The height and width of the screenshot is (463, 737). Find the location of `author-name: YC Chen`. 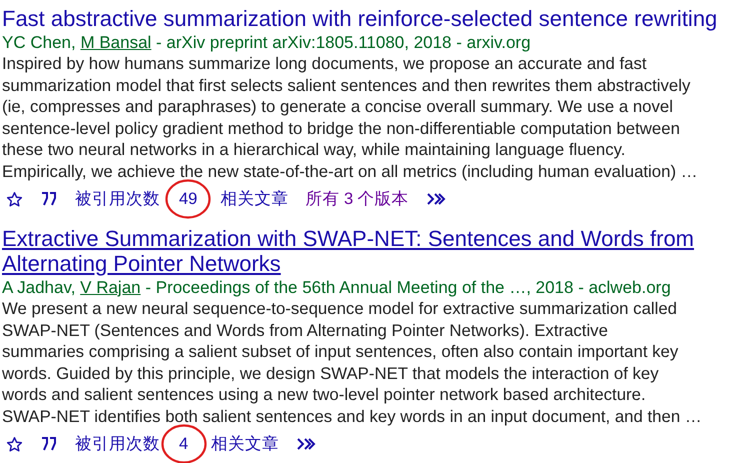

author-name: YC Chen is located at coordinates (36, 42).